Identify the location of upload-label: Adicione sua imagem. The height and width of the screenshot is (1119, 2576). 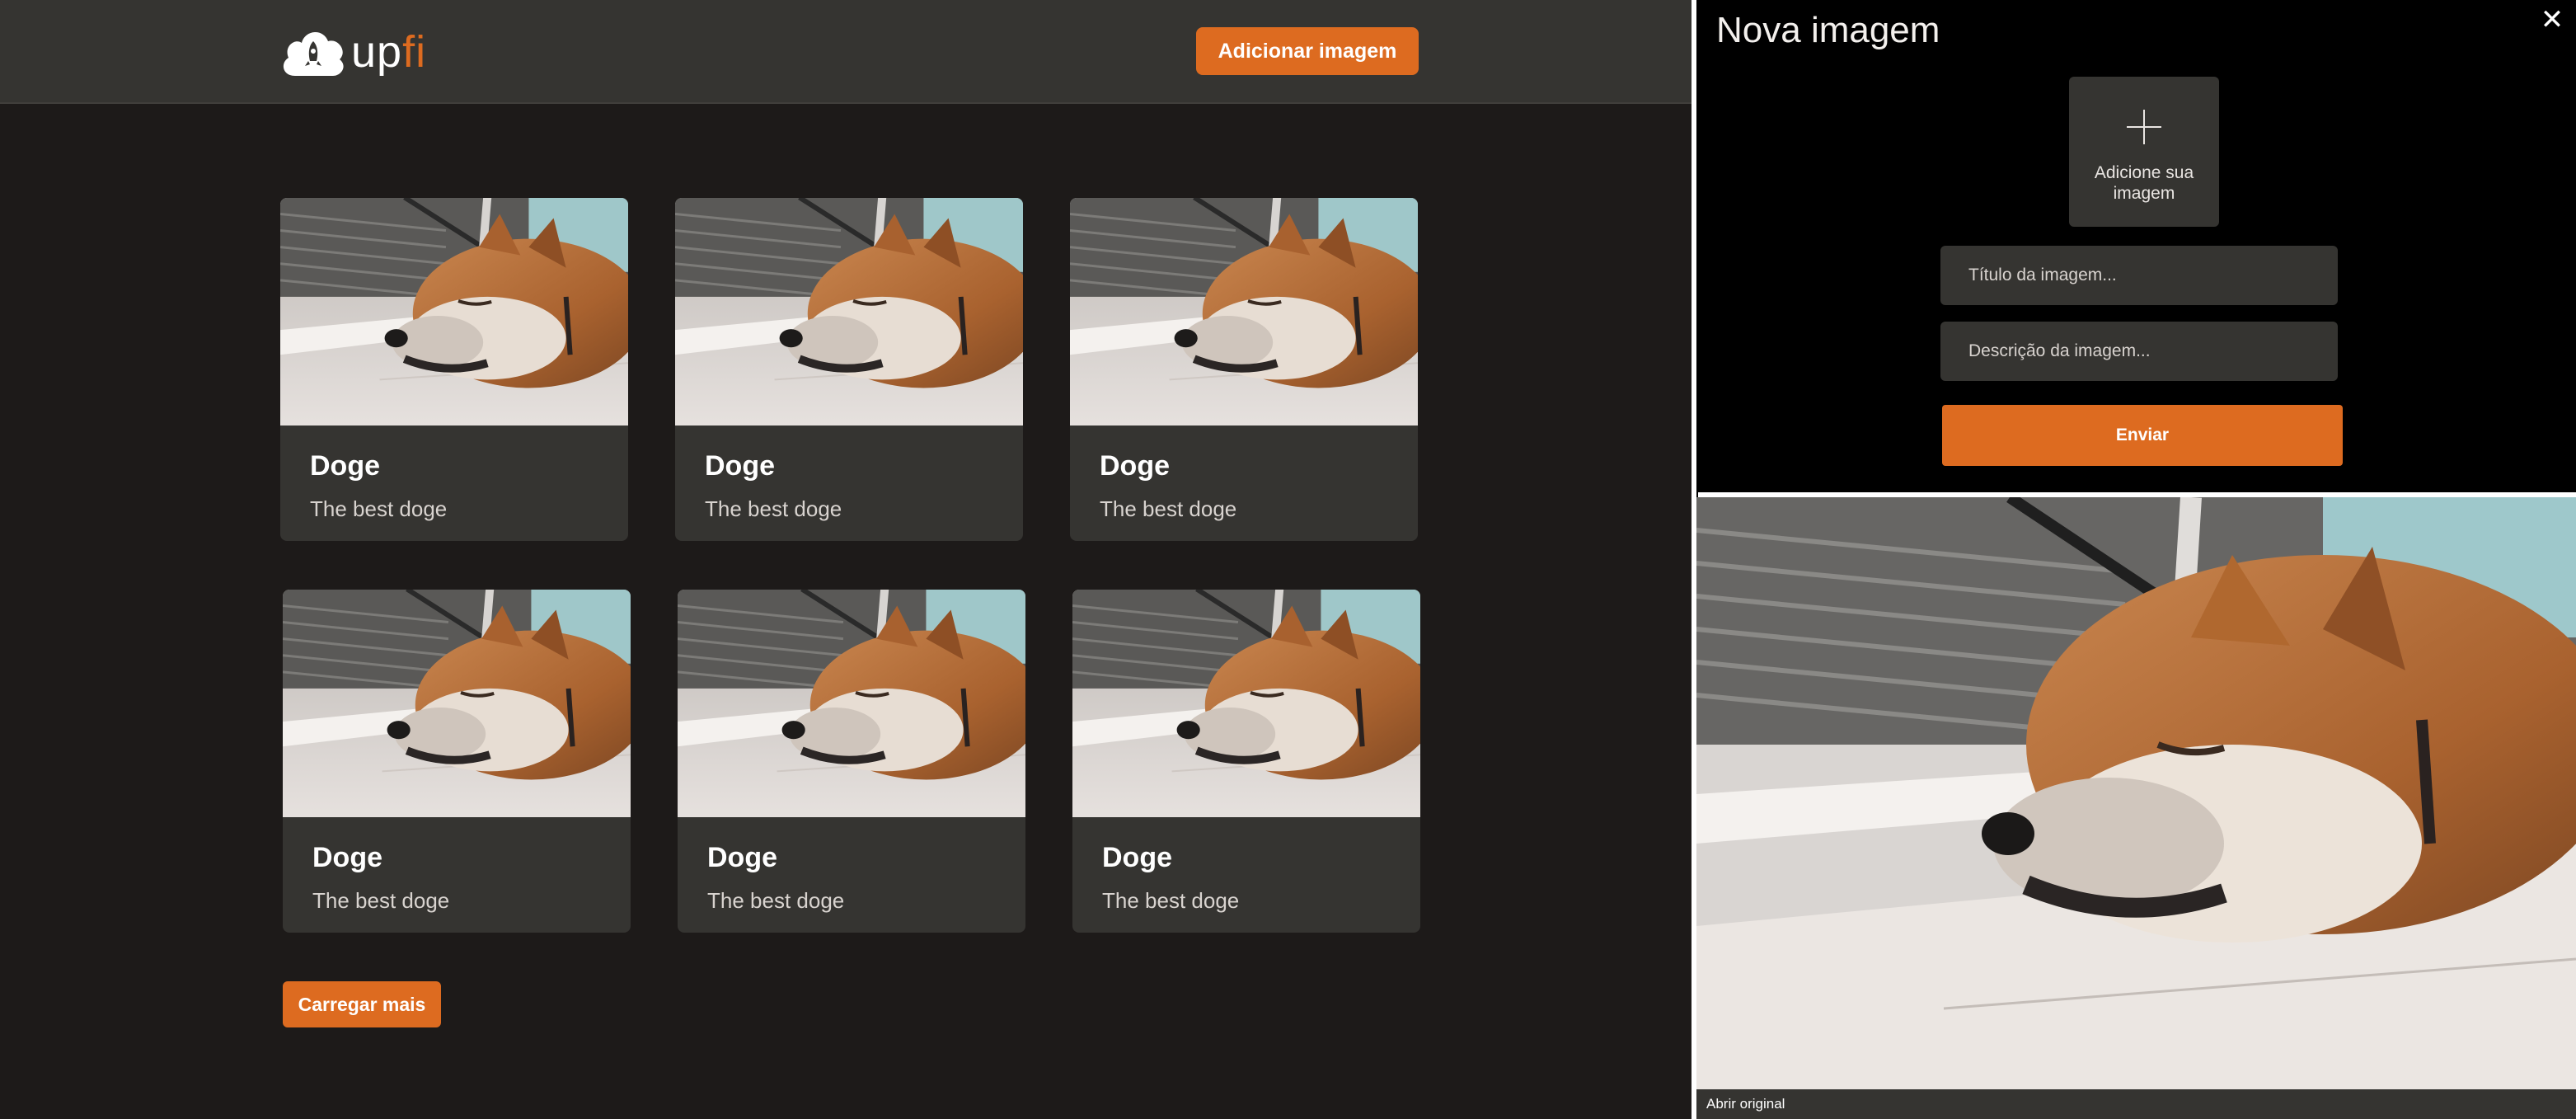
(2144, 183).